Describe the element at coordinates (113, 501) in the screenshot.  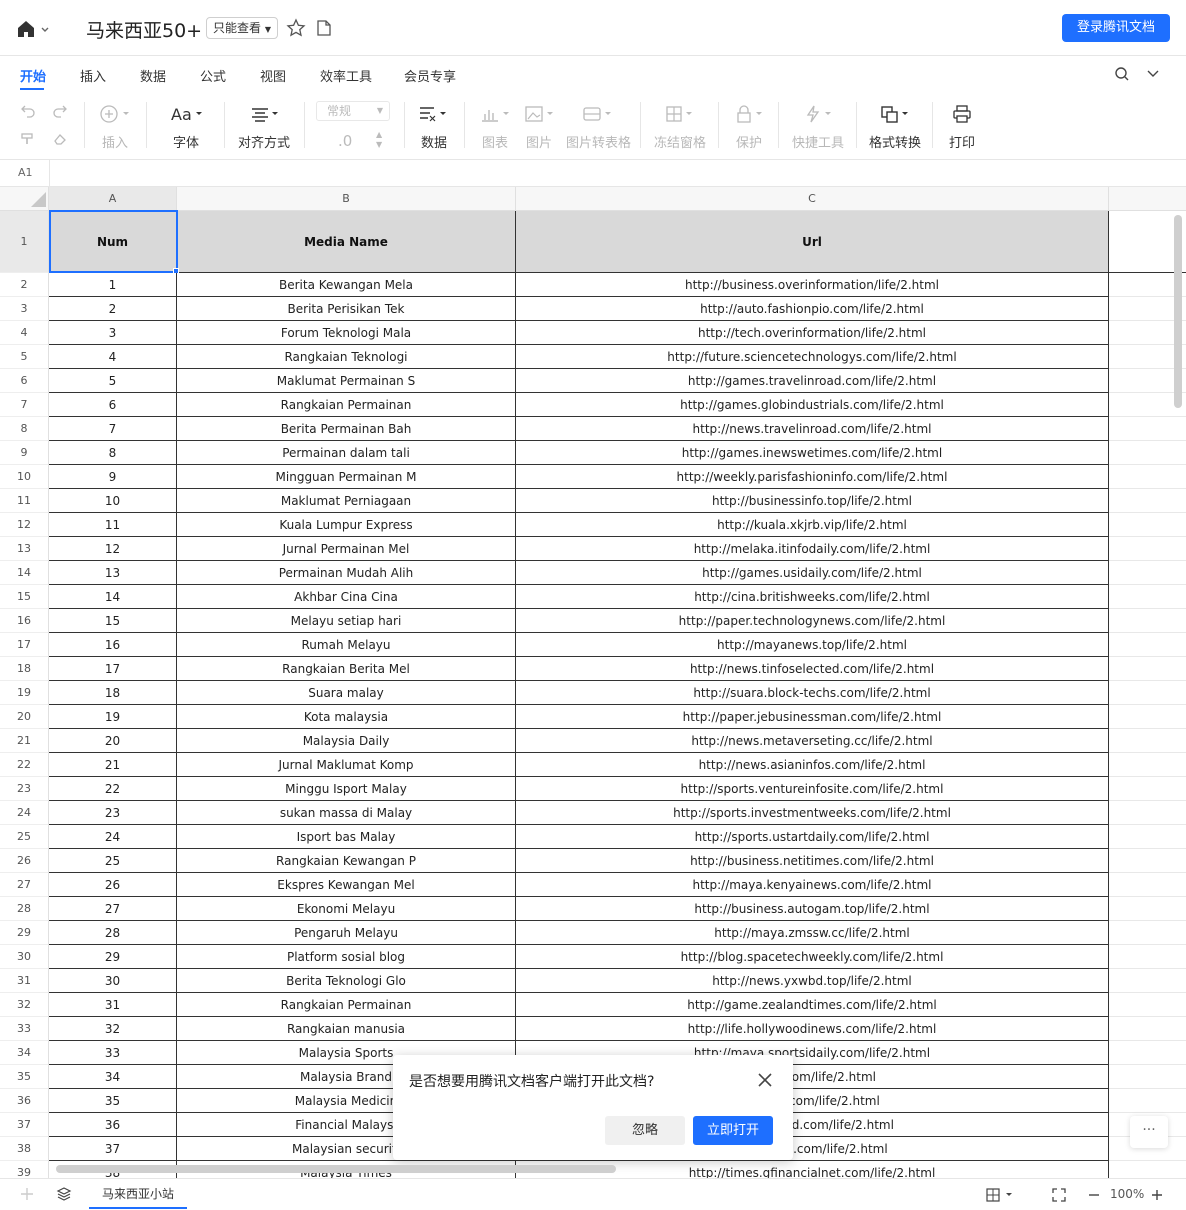
I see `cell-num: 10` at that location.